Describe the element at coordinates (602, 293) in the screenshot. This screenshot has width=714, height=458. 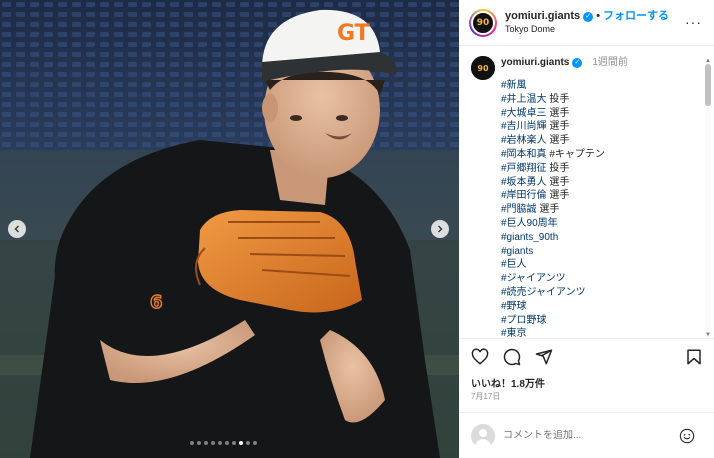
I see `caption-line: #読売ジャイアンツ` at that location.